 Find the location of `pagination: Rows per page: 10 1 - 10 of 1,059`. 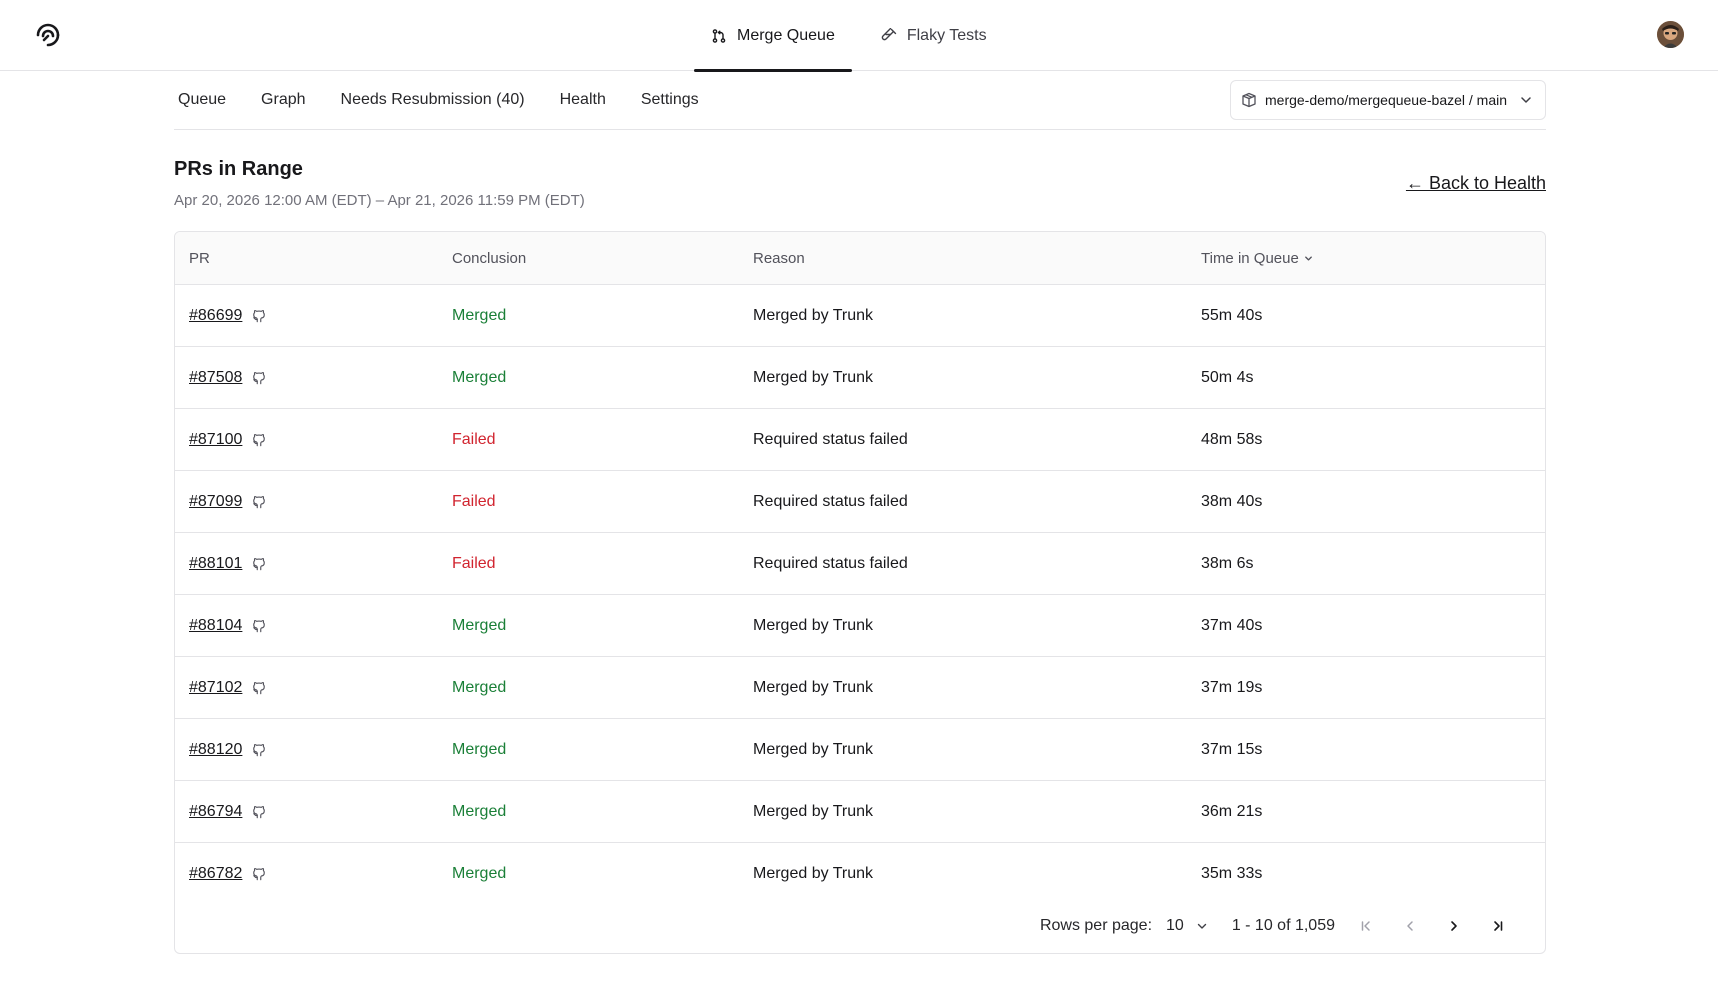

pagination: Rows per page: 10 1 - 10 of 1,059 is located at coordinates (1274, 926).